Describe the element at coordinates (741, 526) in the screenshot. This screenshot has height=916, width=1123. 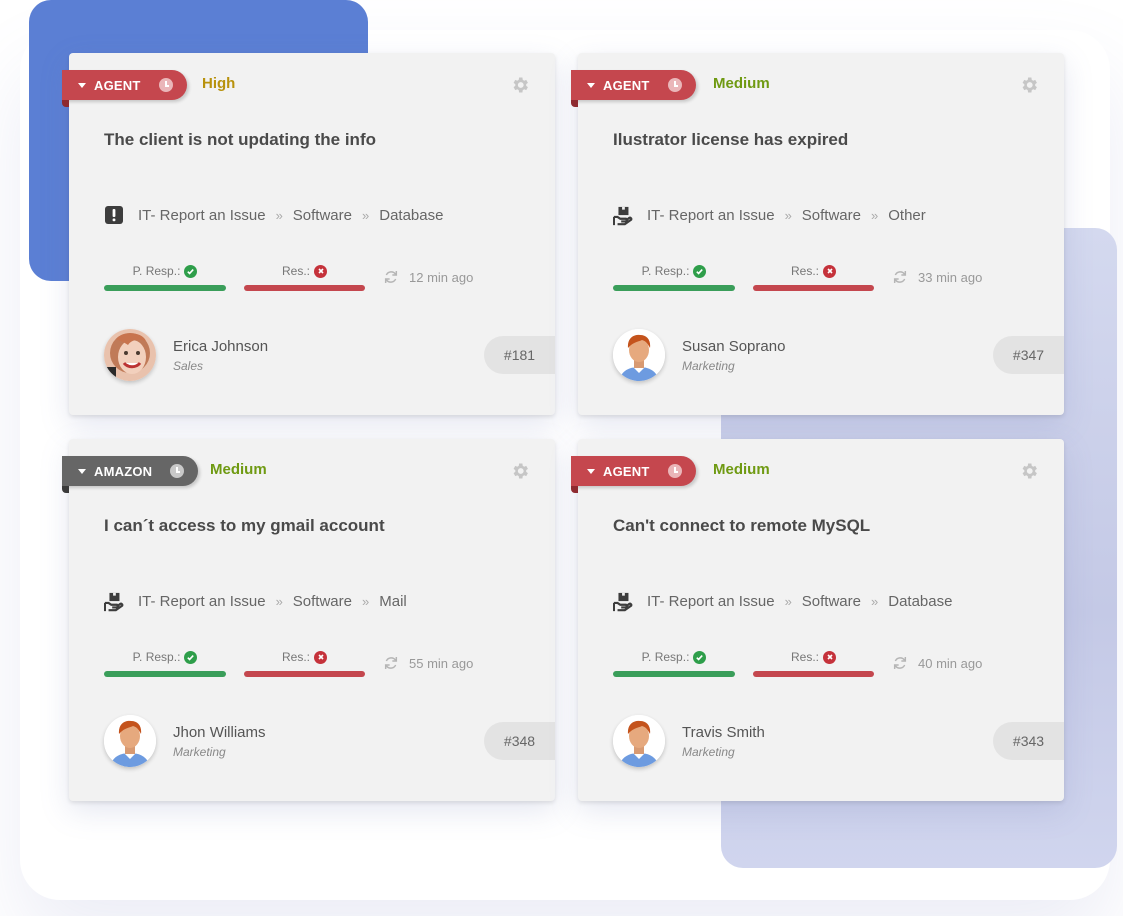
I see `ticket-title: Can't connect to remote MySQL` at that location.